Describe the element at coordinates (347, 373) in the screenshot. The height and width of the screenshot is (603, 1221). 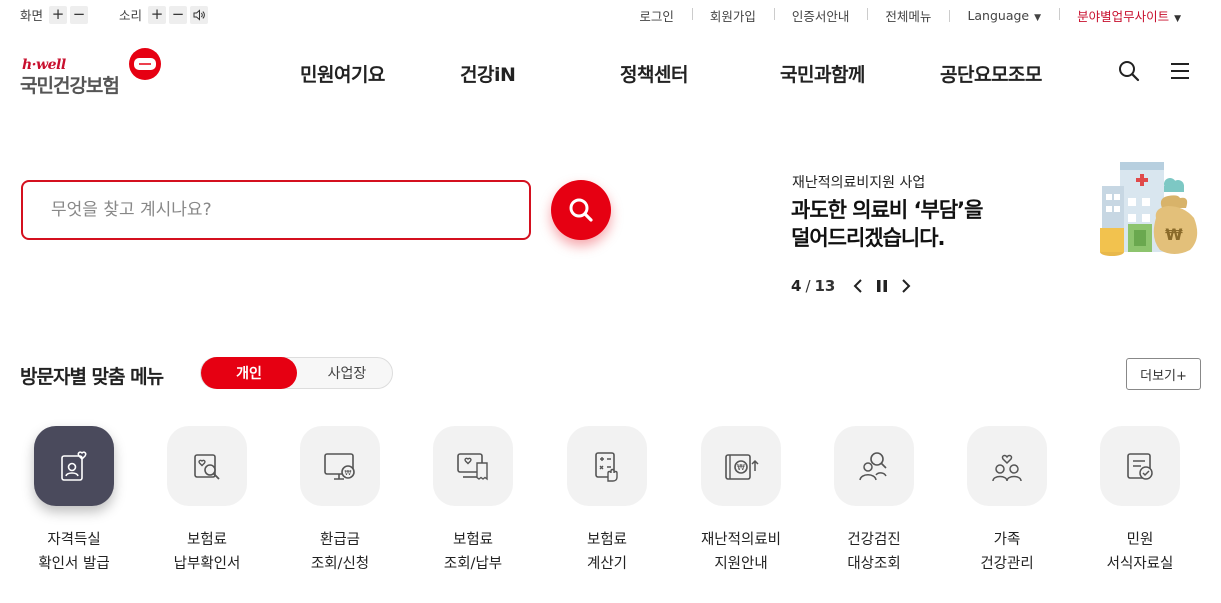
I see `tab-business: 사업장` at that location.